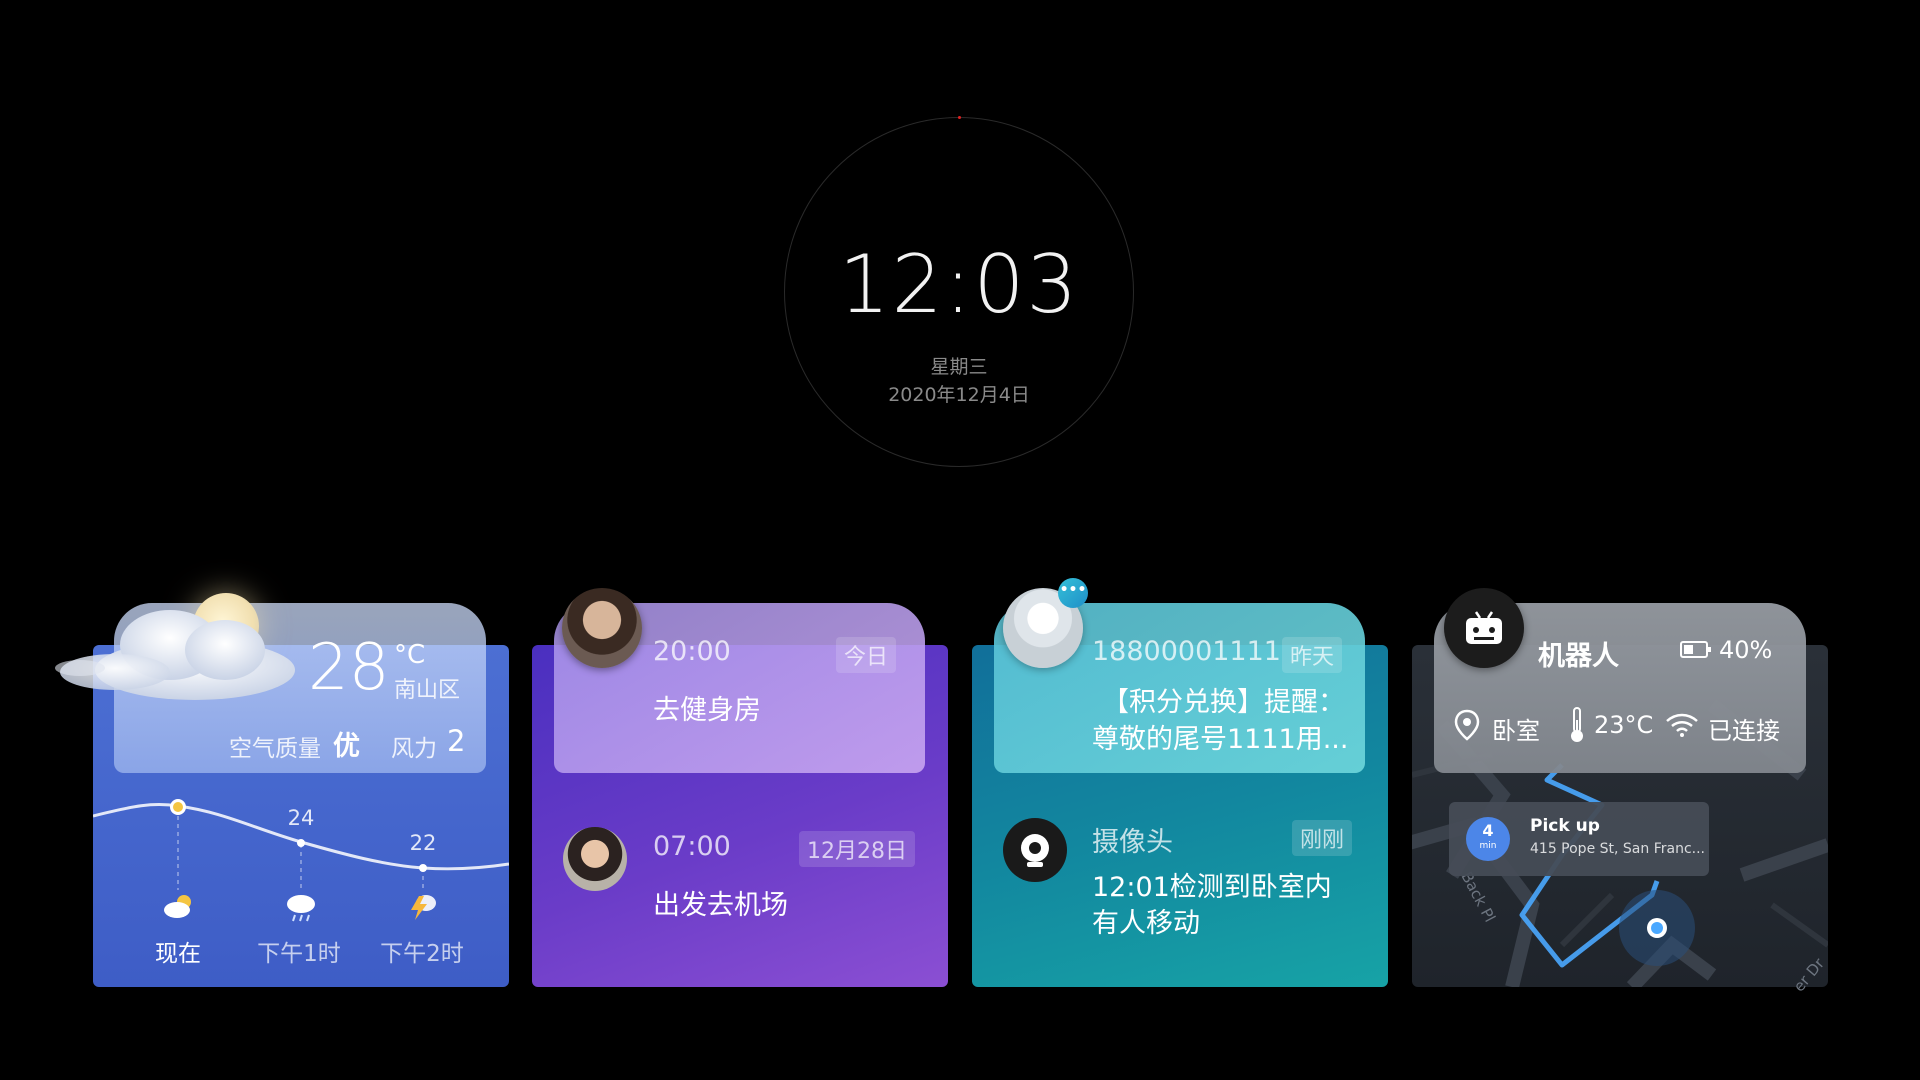  Describe the element at coordinates (423, 843) in the screenshot. I see `forecast-temp-2: 22` at that location.